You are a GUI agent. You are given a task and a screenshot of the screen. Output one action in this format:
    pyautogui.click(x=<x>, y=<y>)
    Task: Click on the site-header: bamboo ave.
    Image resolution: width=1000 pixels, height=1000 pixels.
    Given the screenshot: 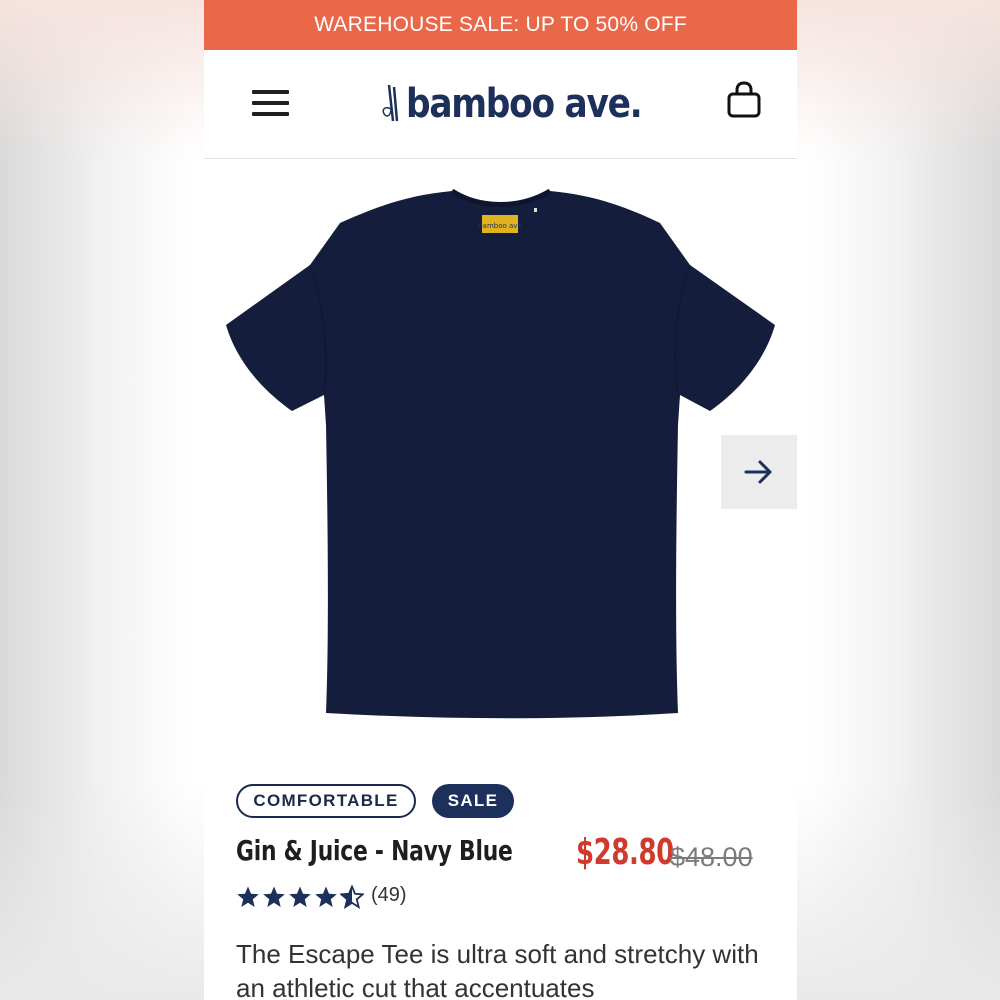 What is the action you would take?
    pyautogui.click(x=500, y=104)
    